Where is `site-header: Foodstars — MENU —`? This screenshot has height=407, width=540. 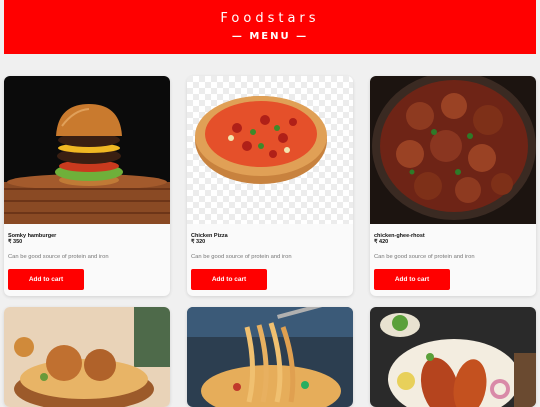
site-header: Foodstars — MENU — is located at coordinates (270, 27).